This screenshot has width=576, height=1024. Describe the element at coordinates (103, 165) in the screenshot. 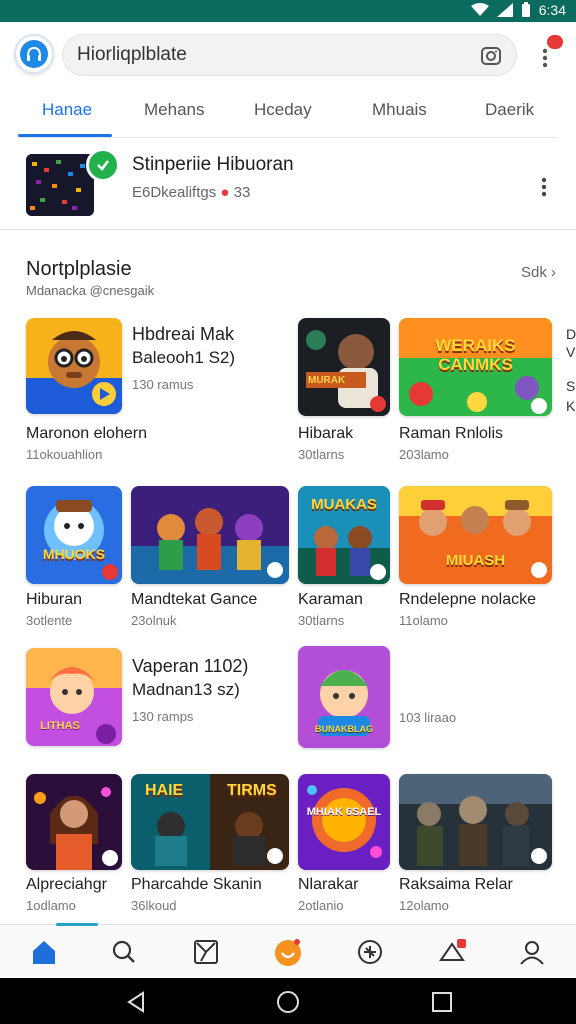

I see `play-badge-icon` at that location.